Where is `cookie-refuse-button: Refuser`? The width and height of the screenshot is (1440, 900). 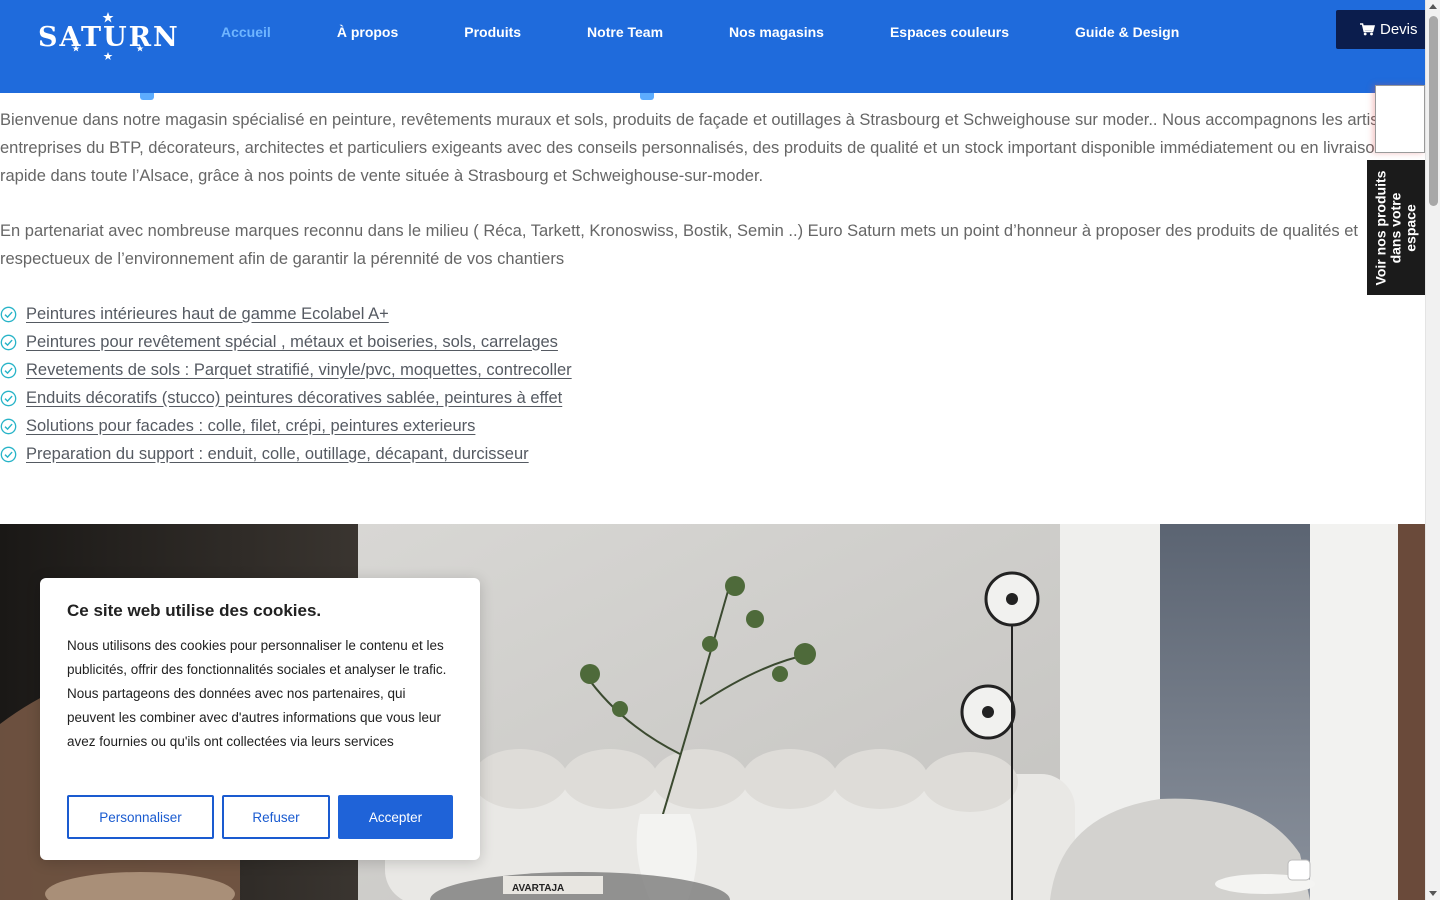
cookie-refuse-button: Refuser is located at coordinates (276, 817).